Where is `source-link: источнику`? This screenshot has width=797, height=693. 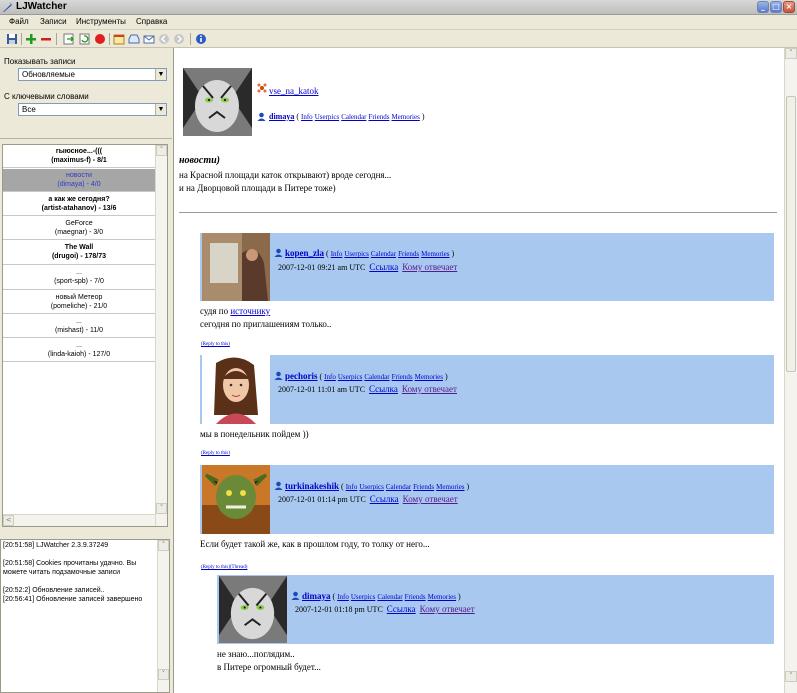
source-link: источнику is located at coordinates (250, 311).